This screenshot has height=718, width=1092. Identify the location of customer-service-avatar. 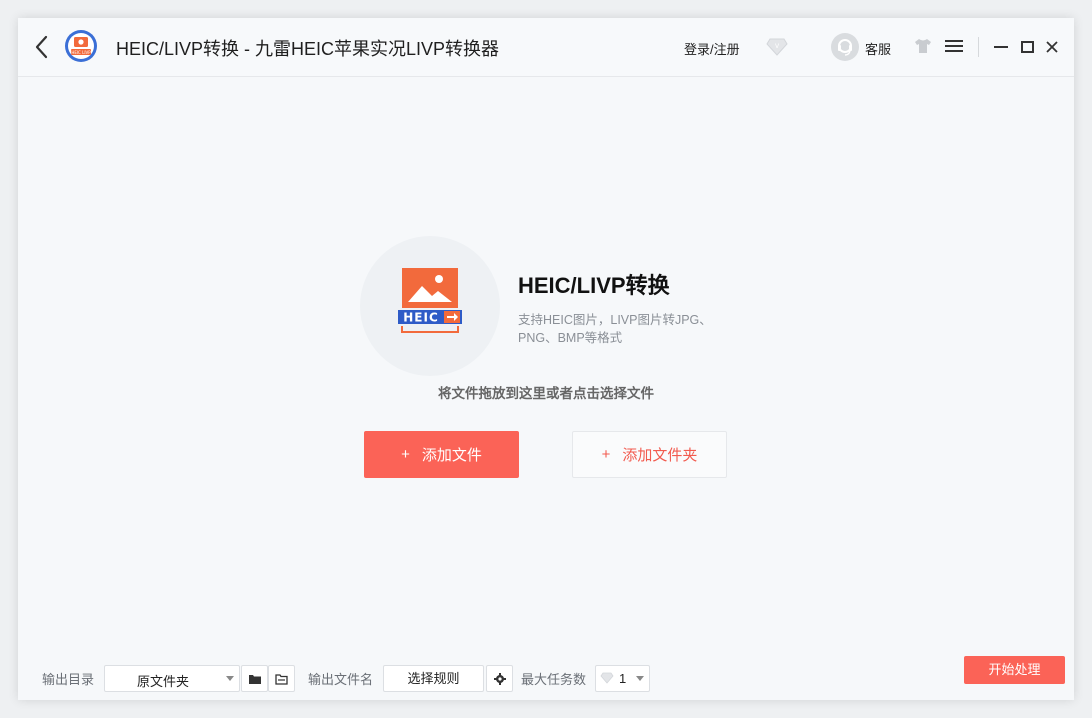
(845, 47).